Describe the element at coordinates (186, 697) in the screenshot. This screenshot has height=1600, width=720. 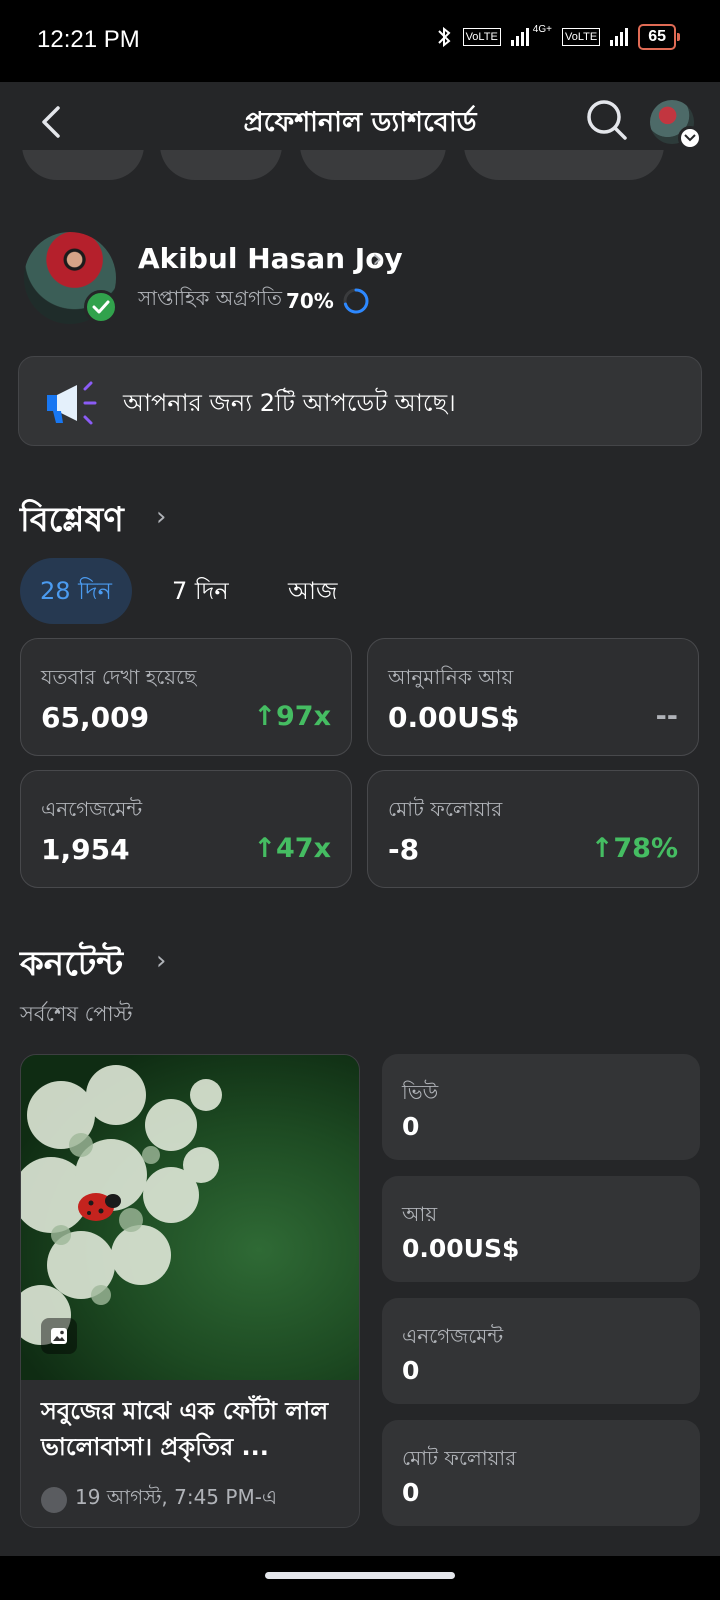
I see `stat-card-views: যতবার দেখা হয়েছে 65,009 ↑97x` at that location.